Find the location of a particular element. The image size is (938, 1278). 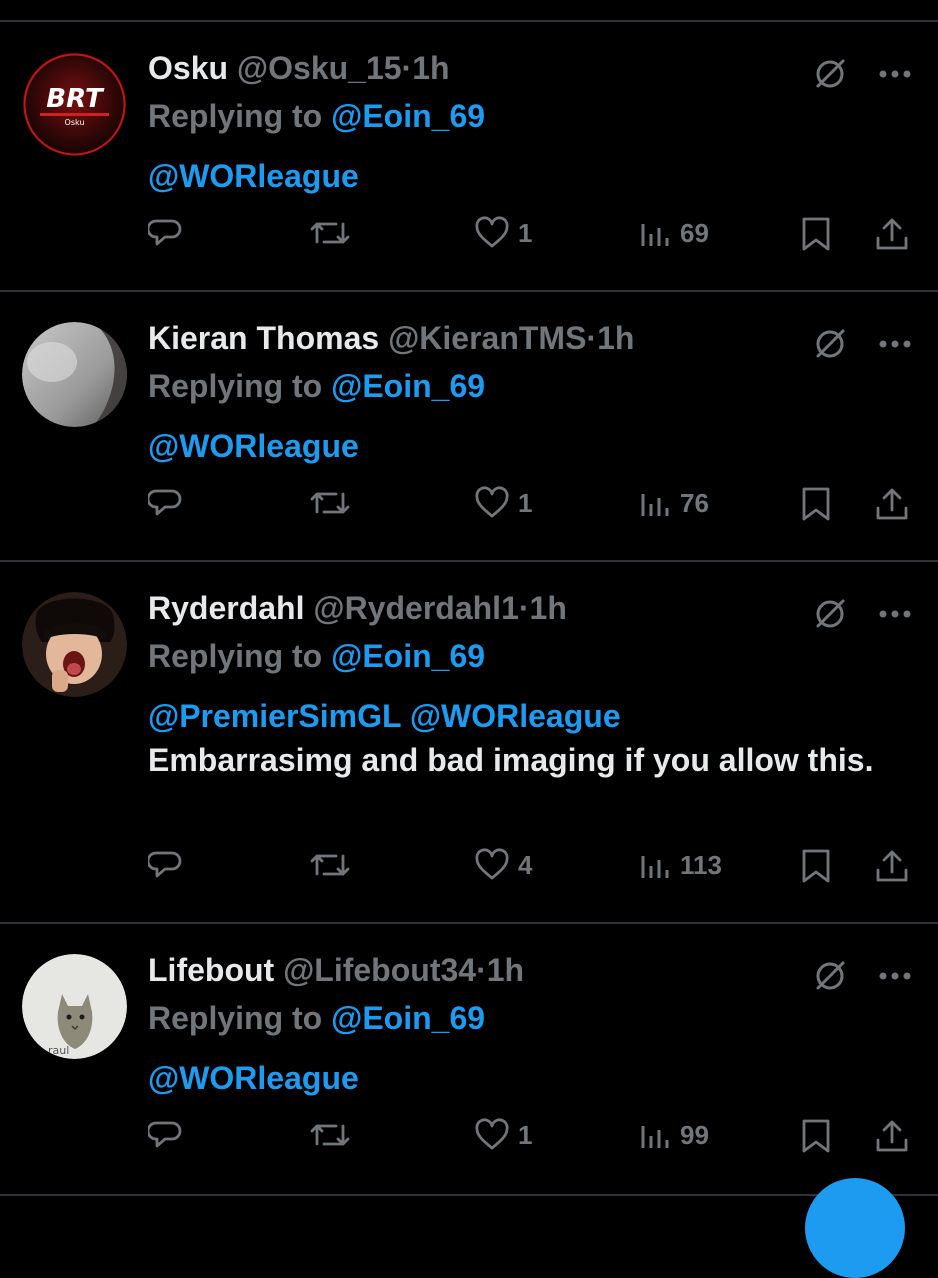

tweet-header: Kieran Thomas @KieranTMS·1h is located at coordinates (533, 338).